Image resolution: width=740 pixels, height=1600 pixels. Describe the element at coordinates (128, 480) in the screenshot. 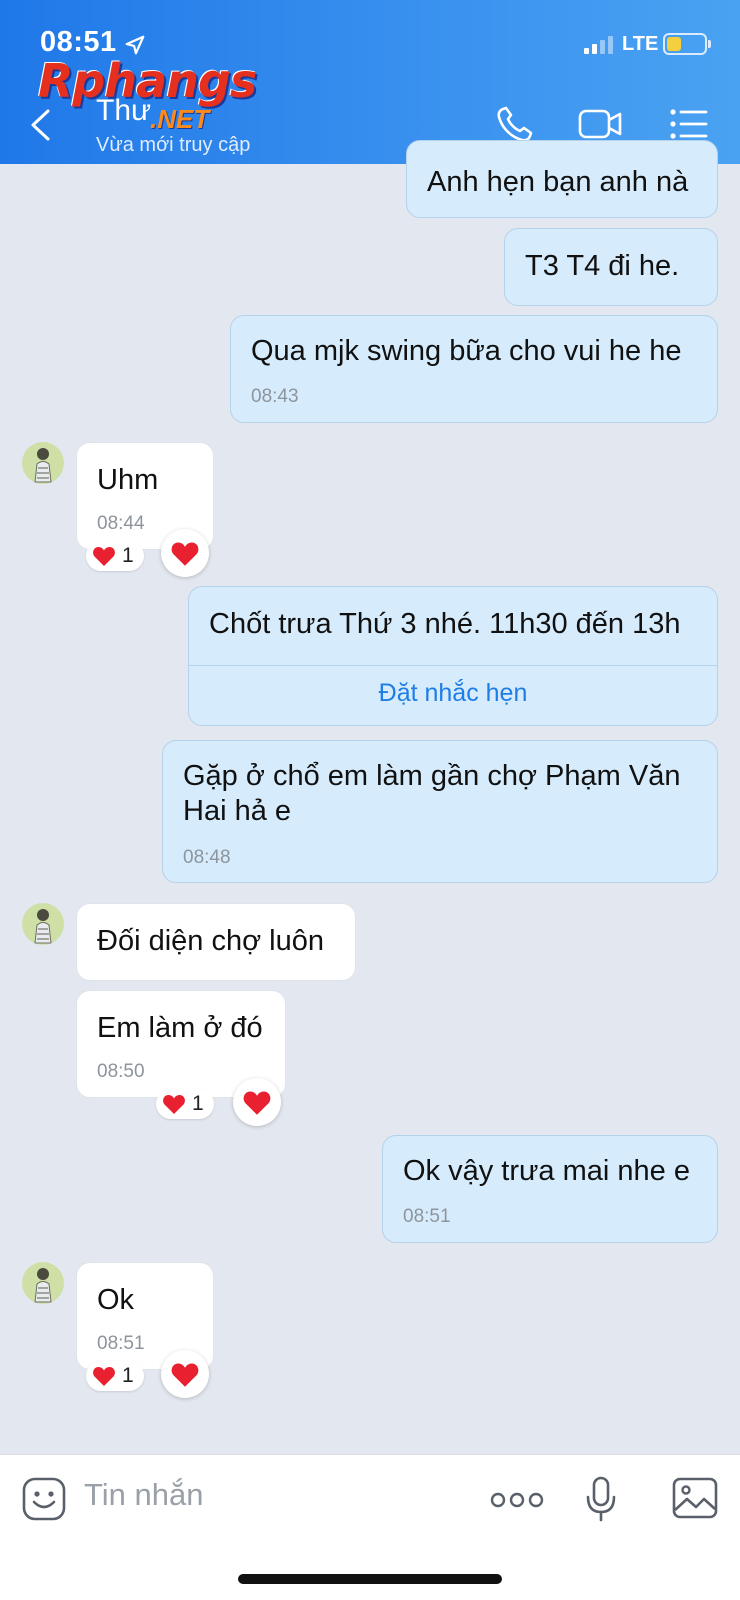

I see `message-text: Uhm` at that location.